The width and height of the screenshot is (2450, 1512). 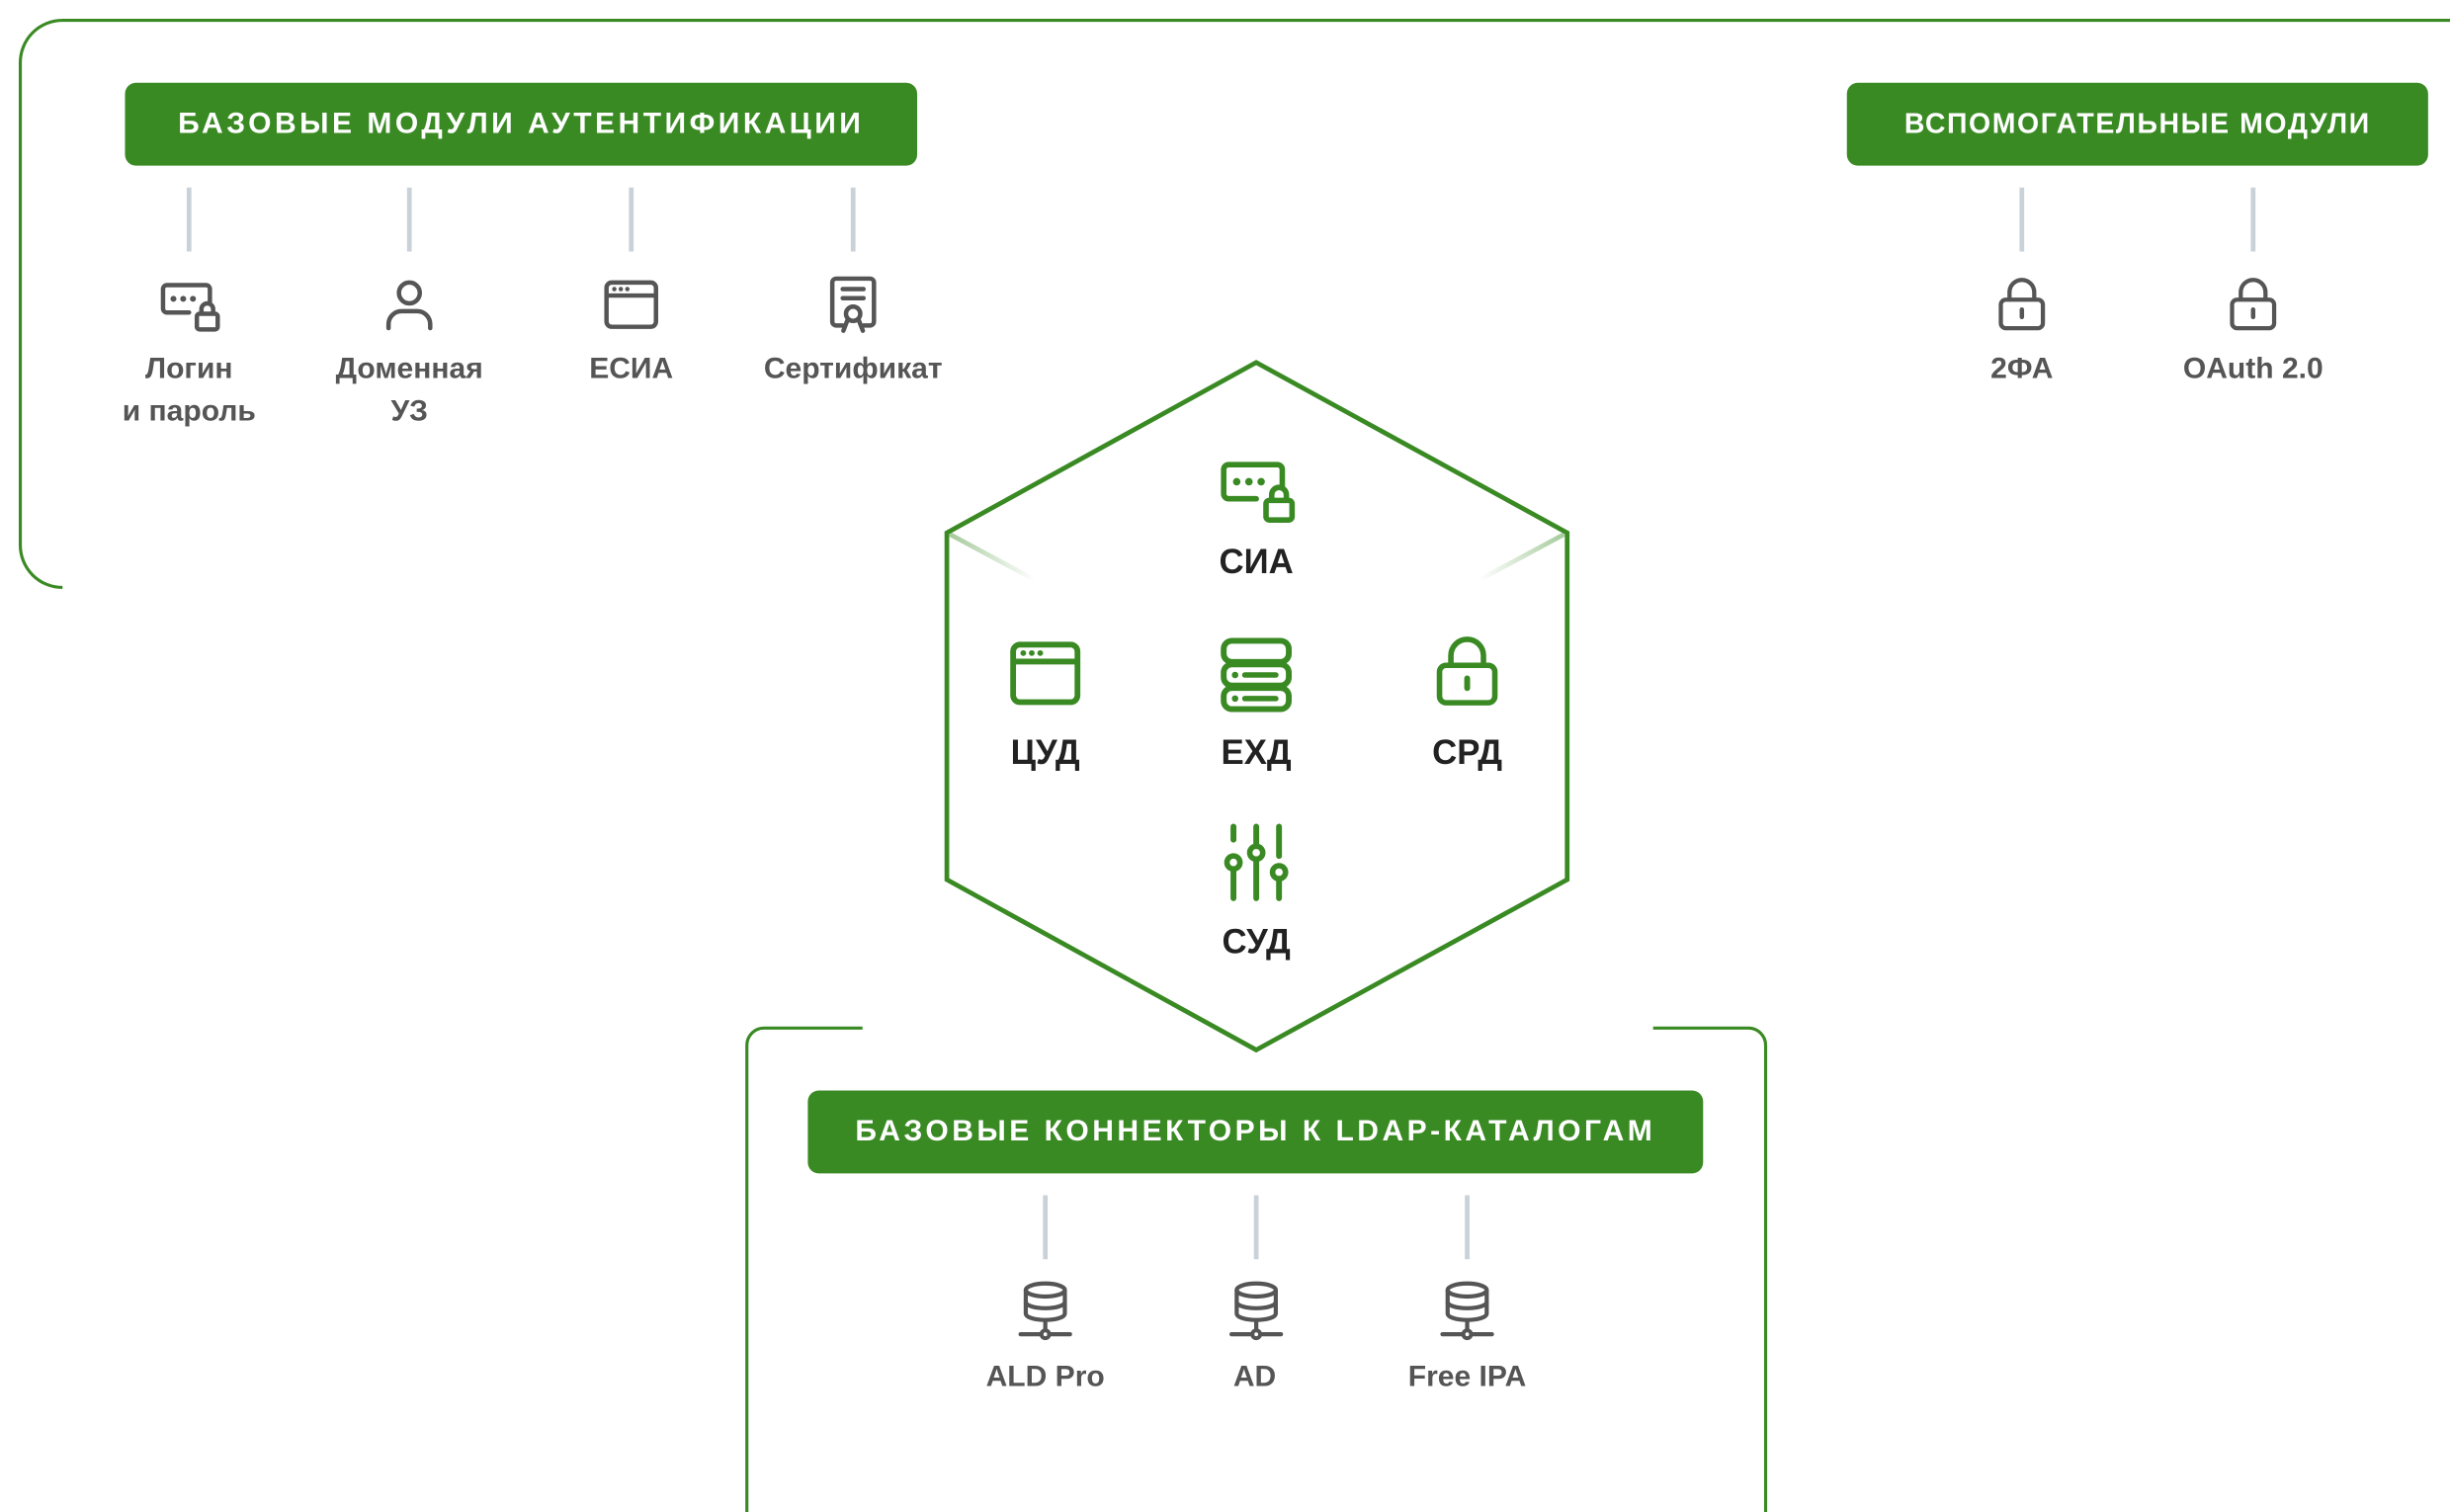 What do you see at coordinates (1257, 862) in the screenshot?
I see `sliders-icon` at bounding box center [1257, 862].